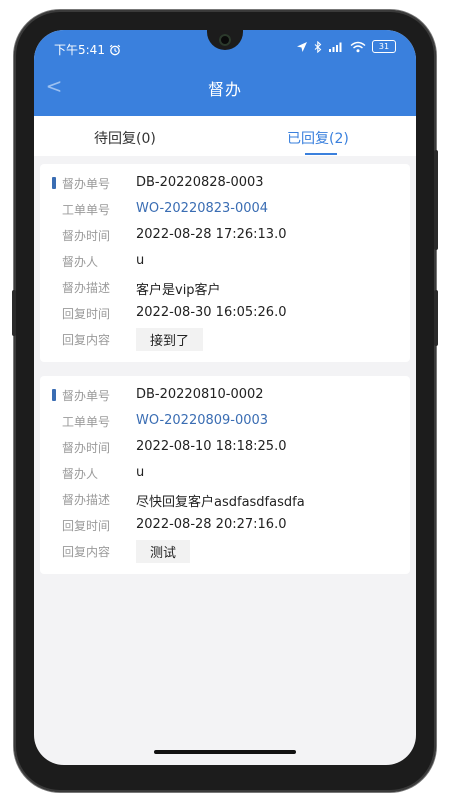  Describe the element at coordinates (224, 89) in the screenshot. I see `page-title: 督办` at that location.